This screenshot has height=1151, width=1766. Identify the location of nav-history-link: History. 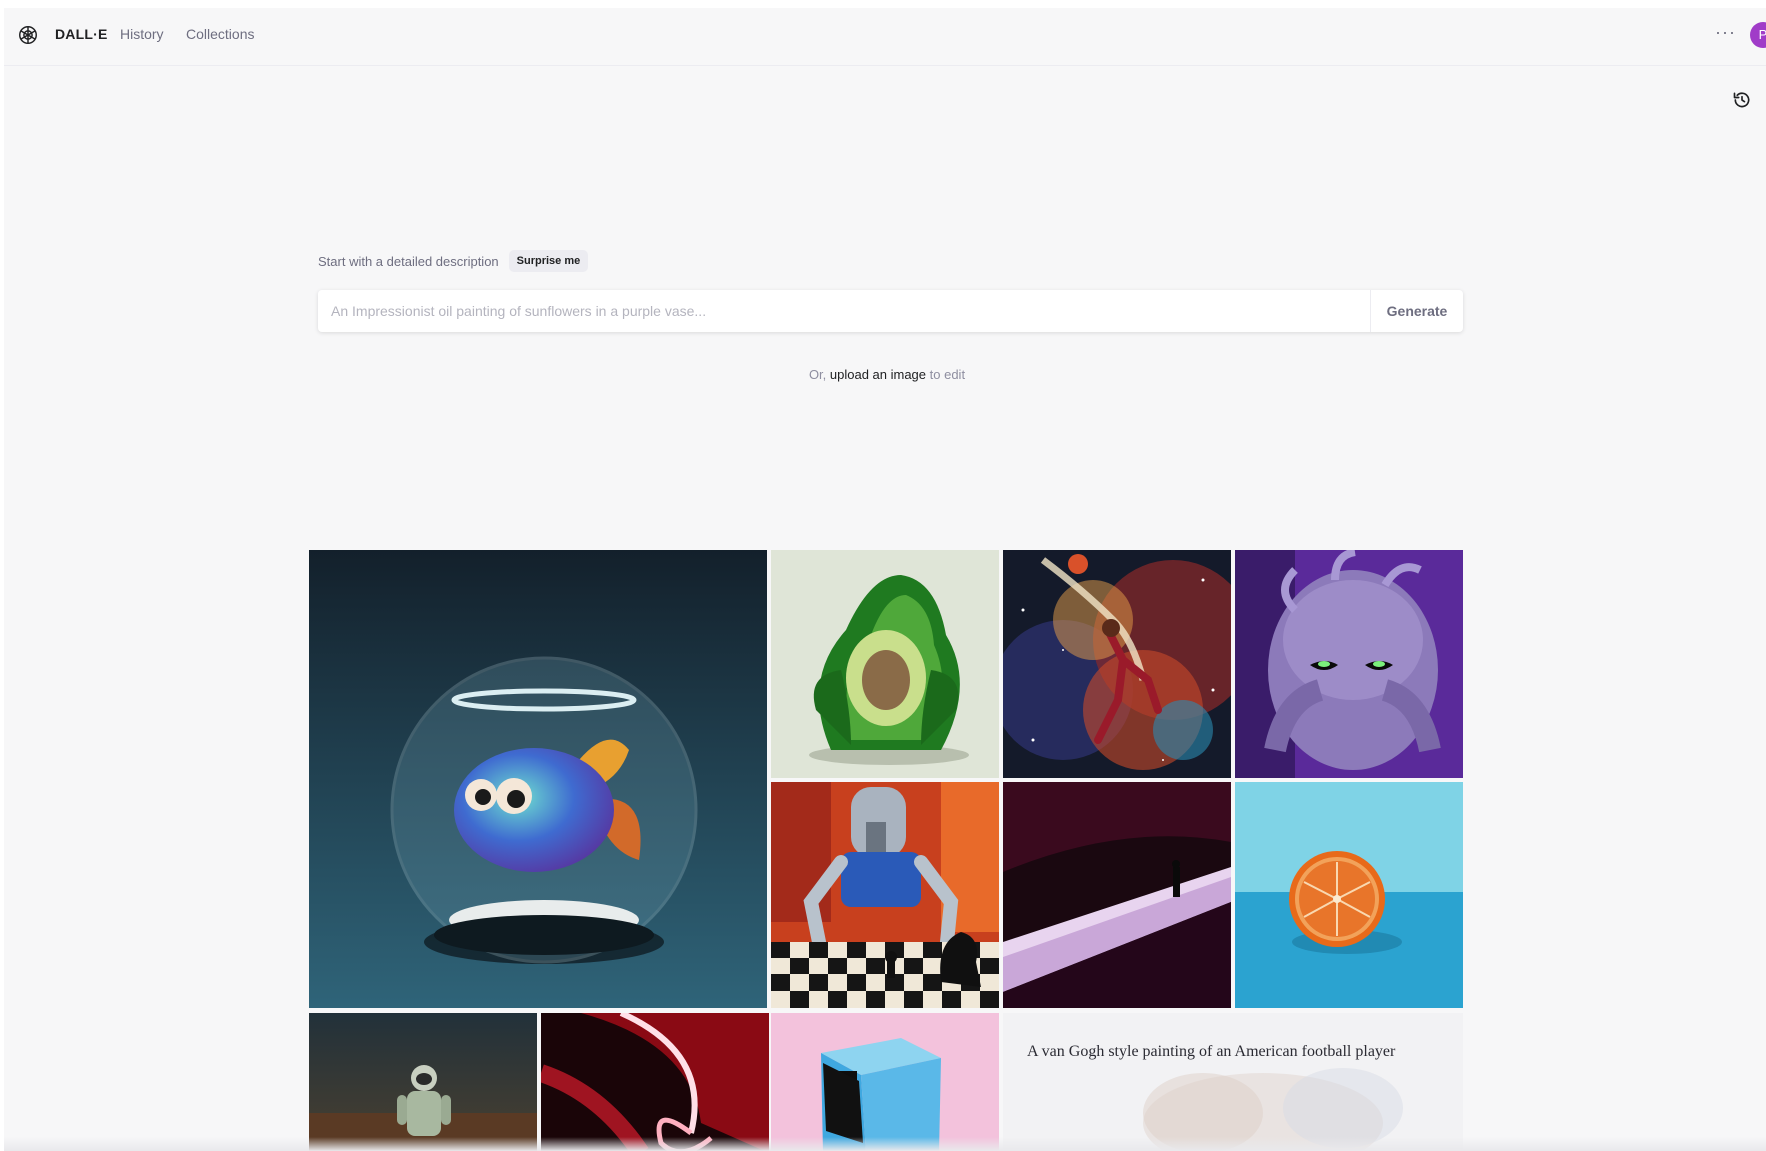
(142, 34).